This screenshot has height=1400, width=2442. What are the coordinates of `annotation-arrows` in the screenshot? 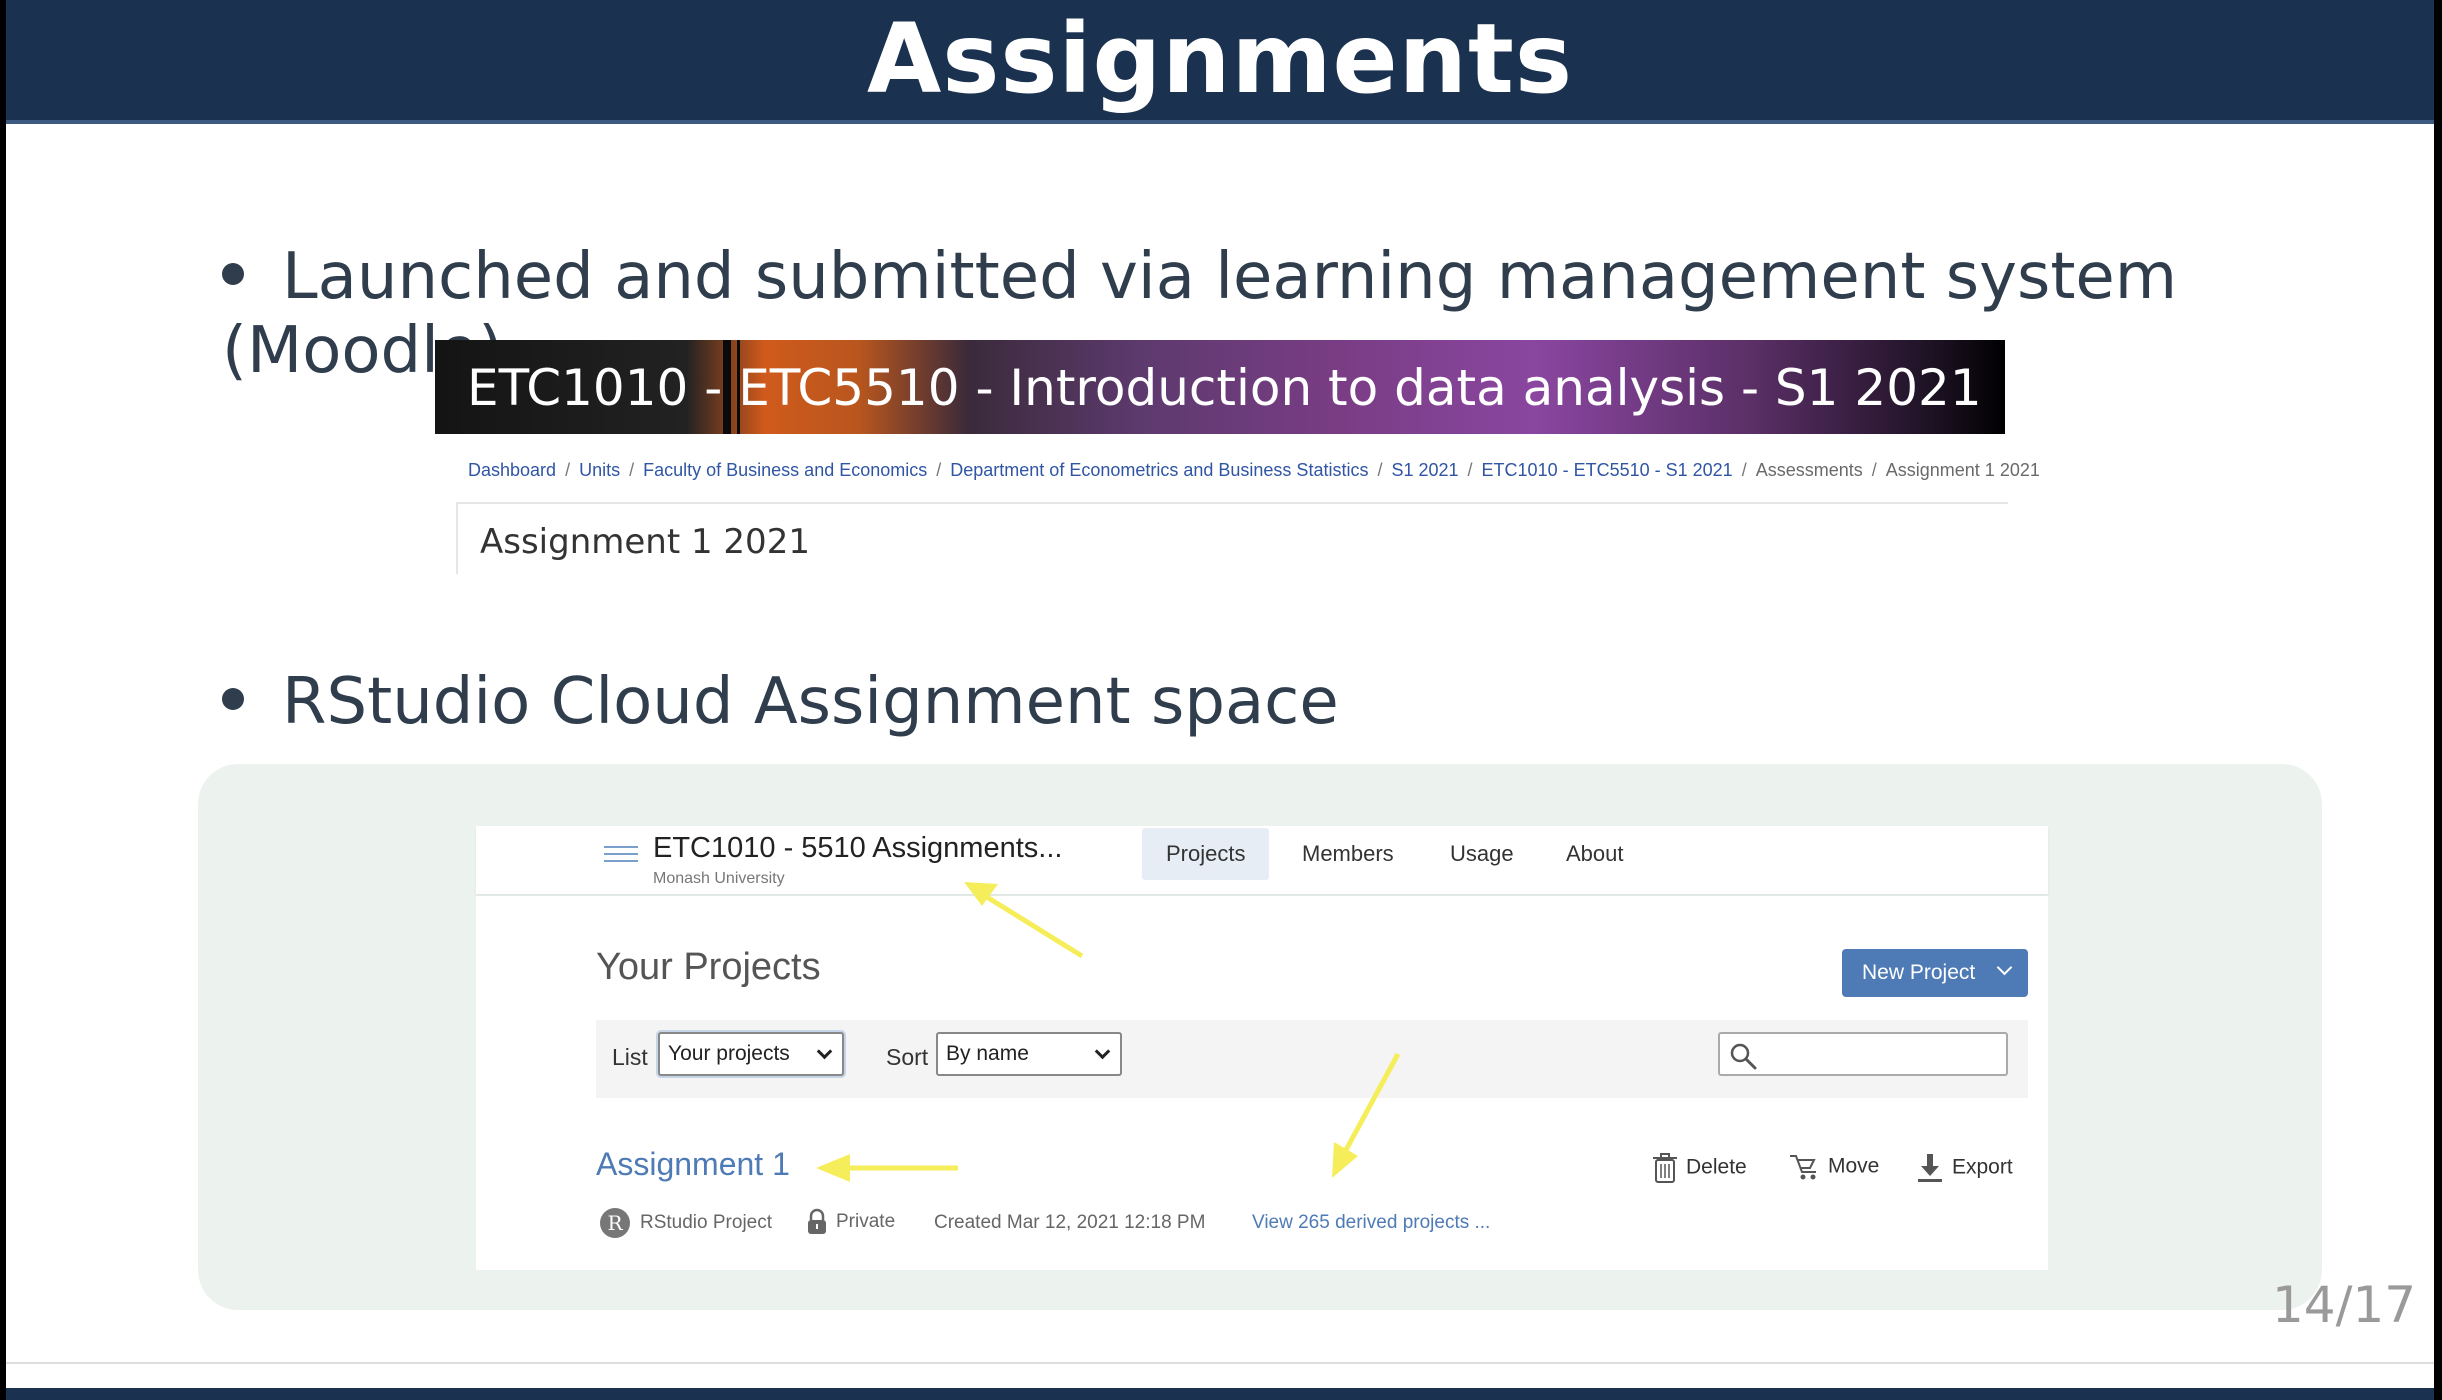 It's located at (1108, 1032).